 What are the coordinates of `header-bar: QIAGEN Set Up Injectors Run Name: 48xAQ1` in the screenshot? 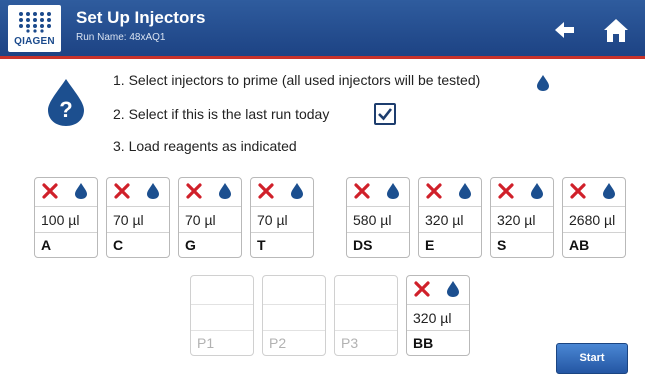 It's located at (322, 28).